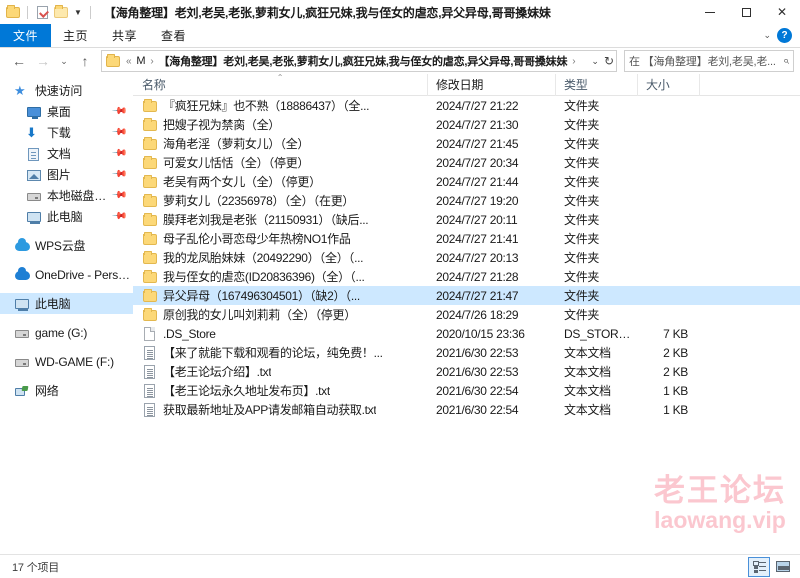 The image size is (800, 578). Describe the element at coordinates (34, 175) in the screenshot. I see `pictures-icon` at that location.